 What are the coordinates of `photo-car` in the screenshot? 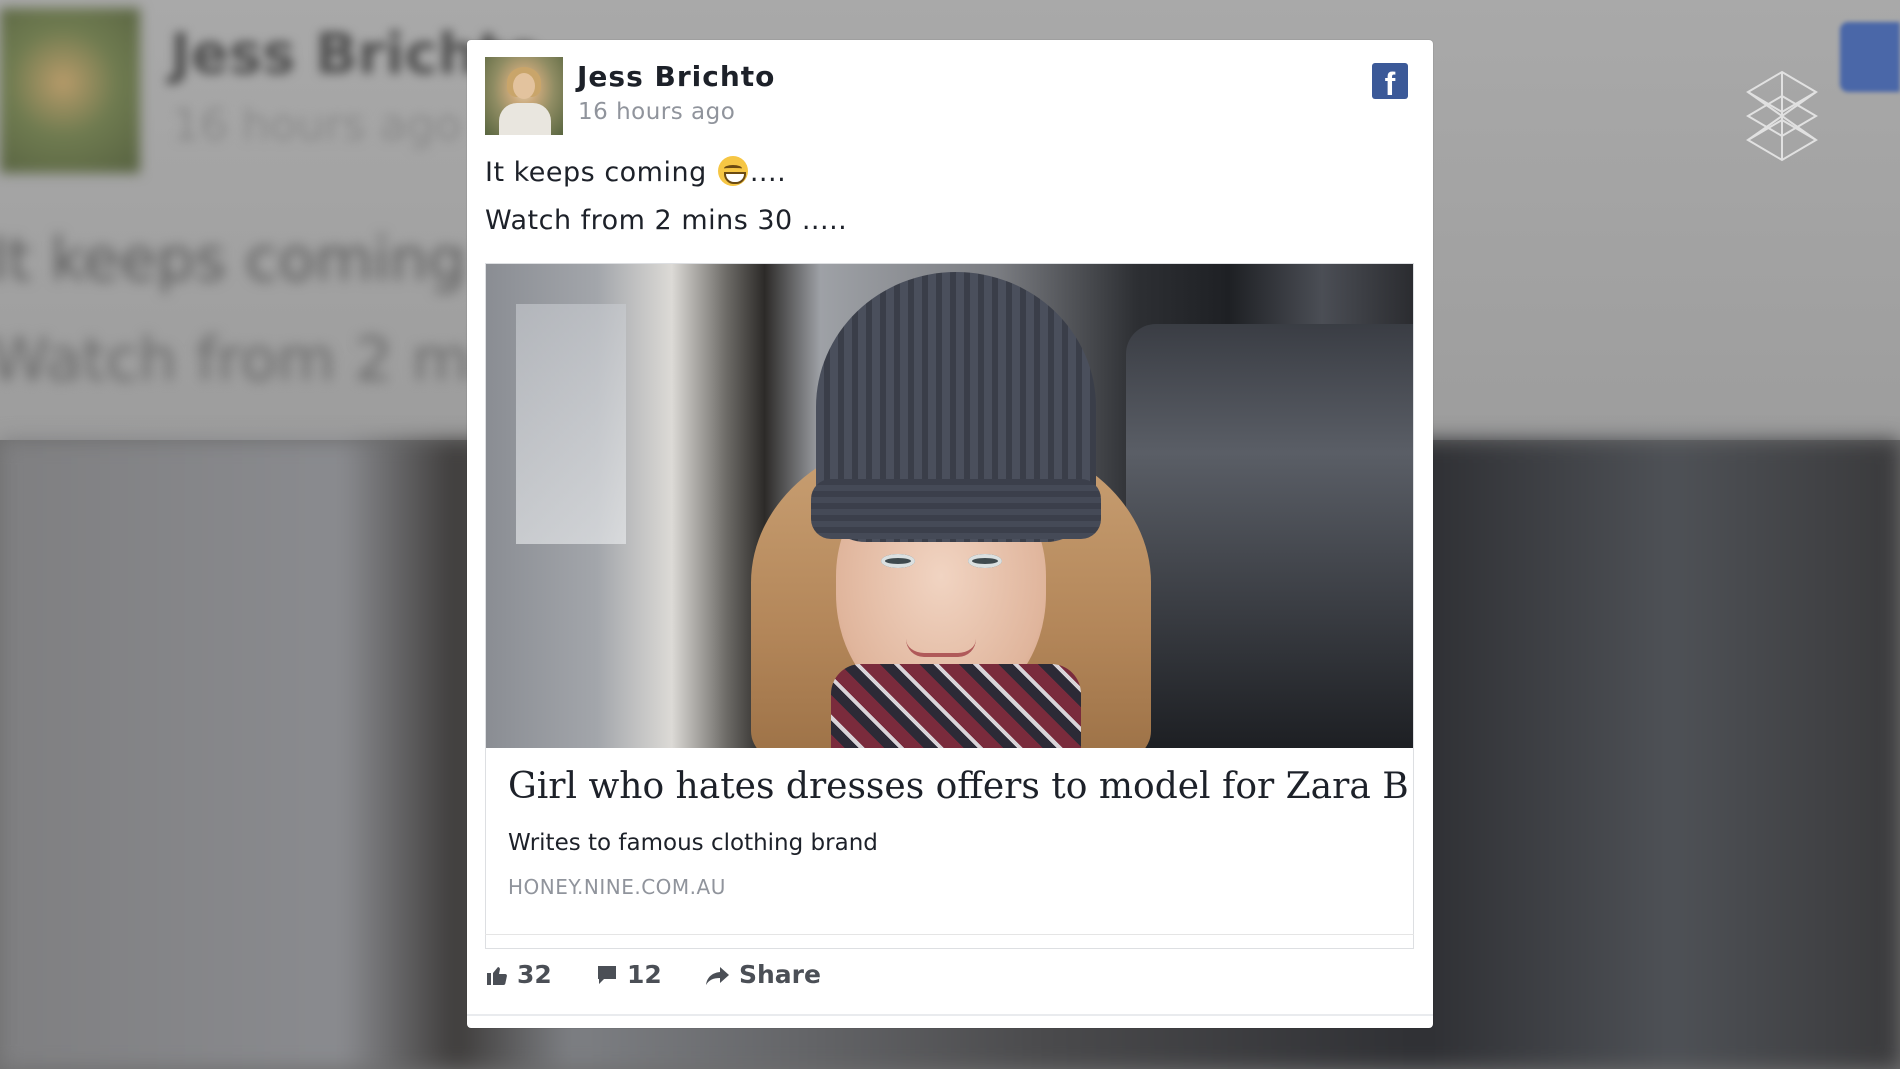 It's located at (1269, 536).